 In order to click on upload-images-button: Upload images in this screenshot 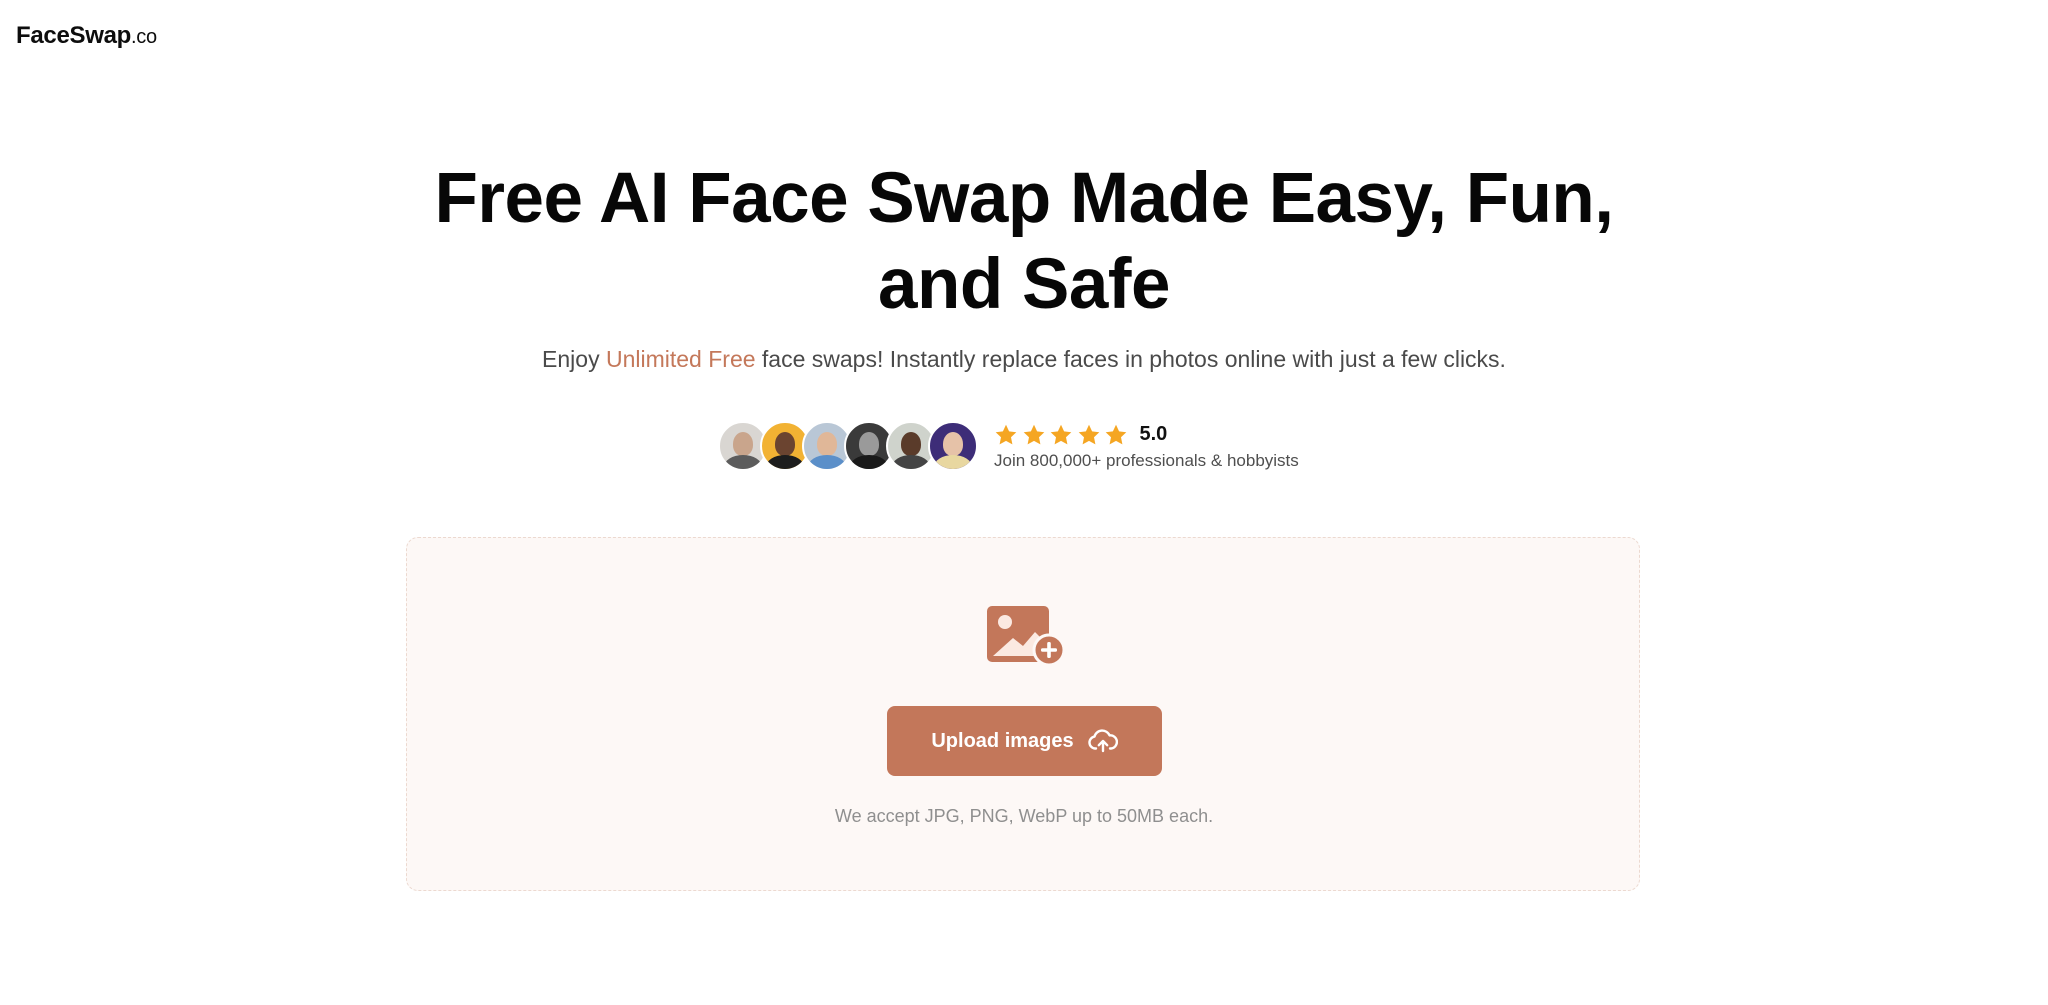, I will do `click(1024, 741)`.